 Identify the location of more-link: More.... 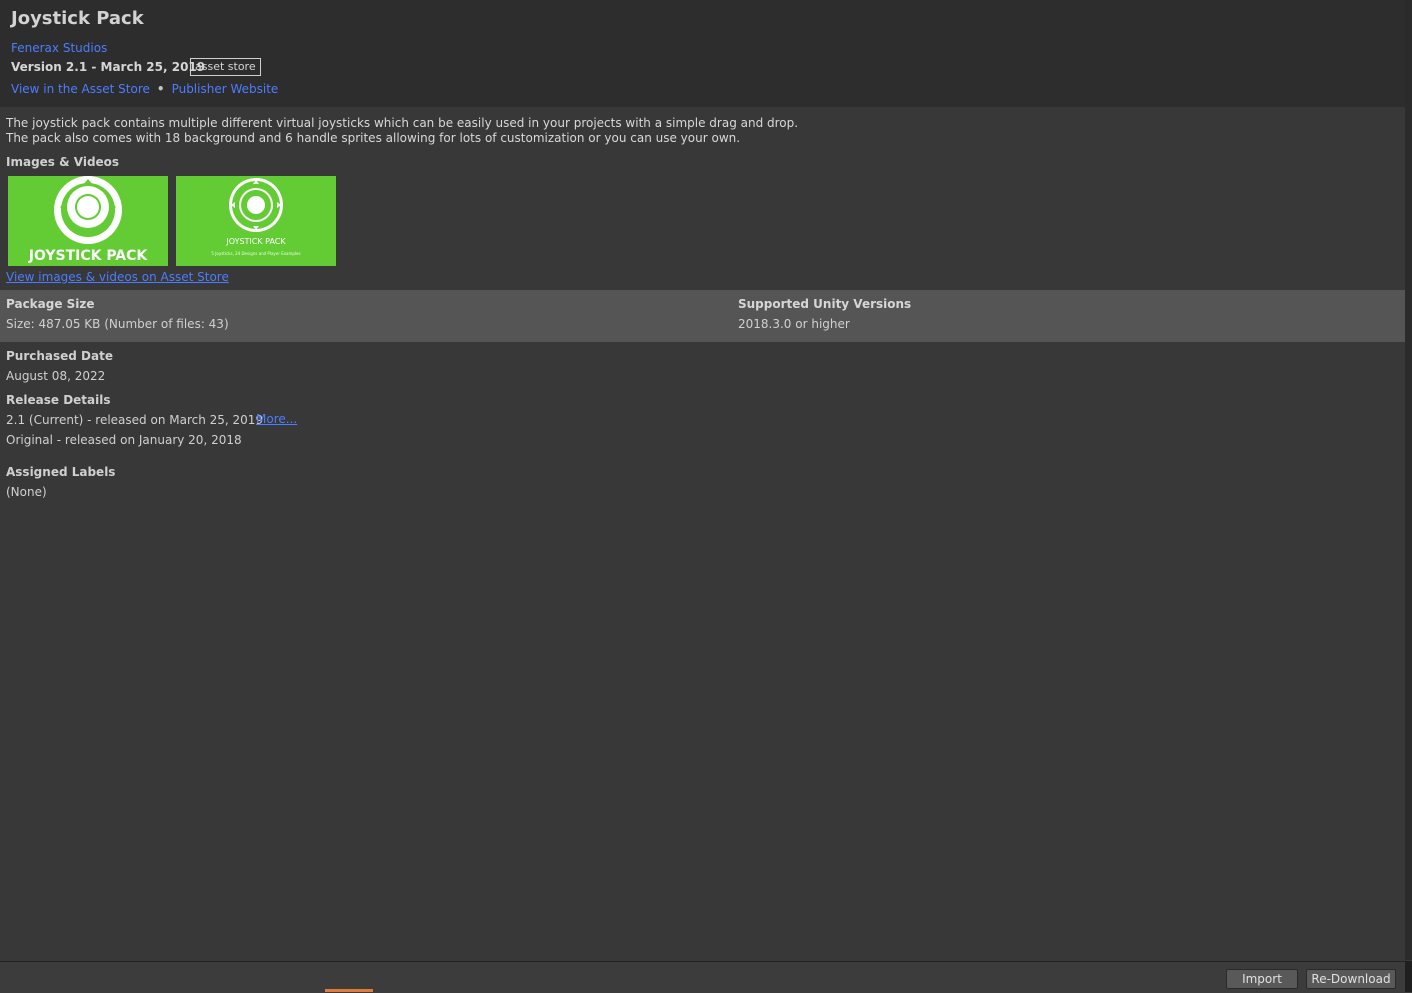
(276, 419).